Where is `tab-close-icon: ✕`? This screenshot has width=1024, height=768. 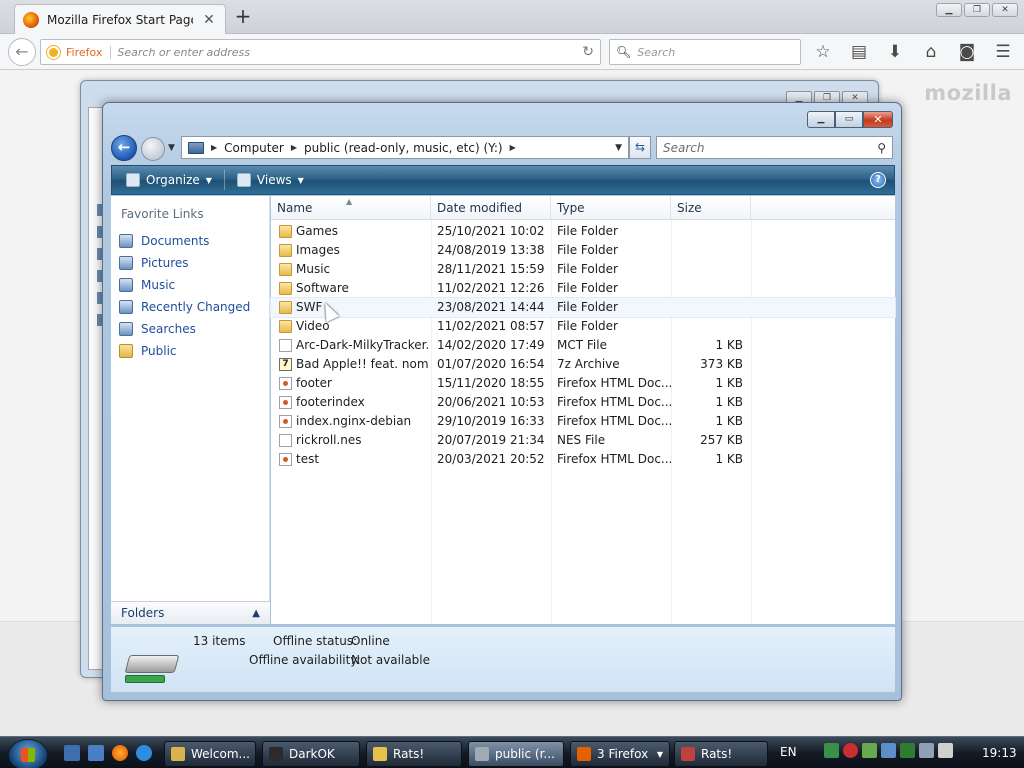 tab-close-icon: ✕ is located at coordinates (209, 20).